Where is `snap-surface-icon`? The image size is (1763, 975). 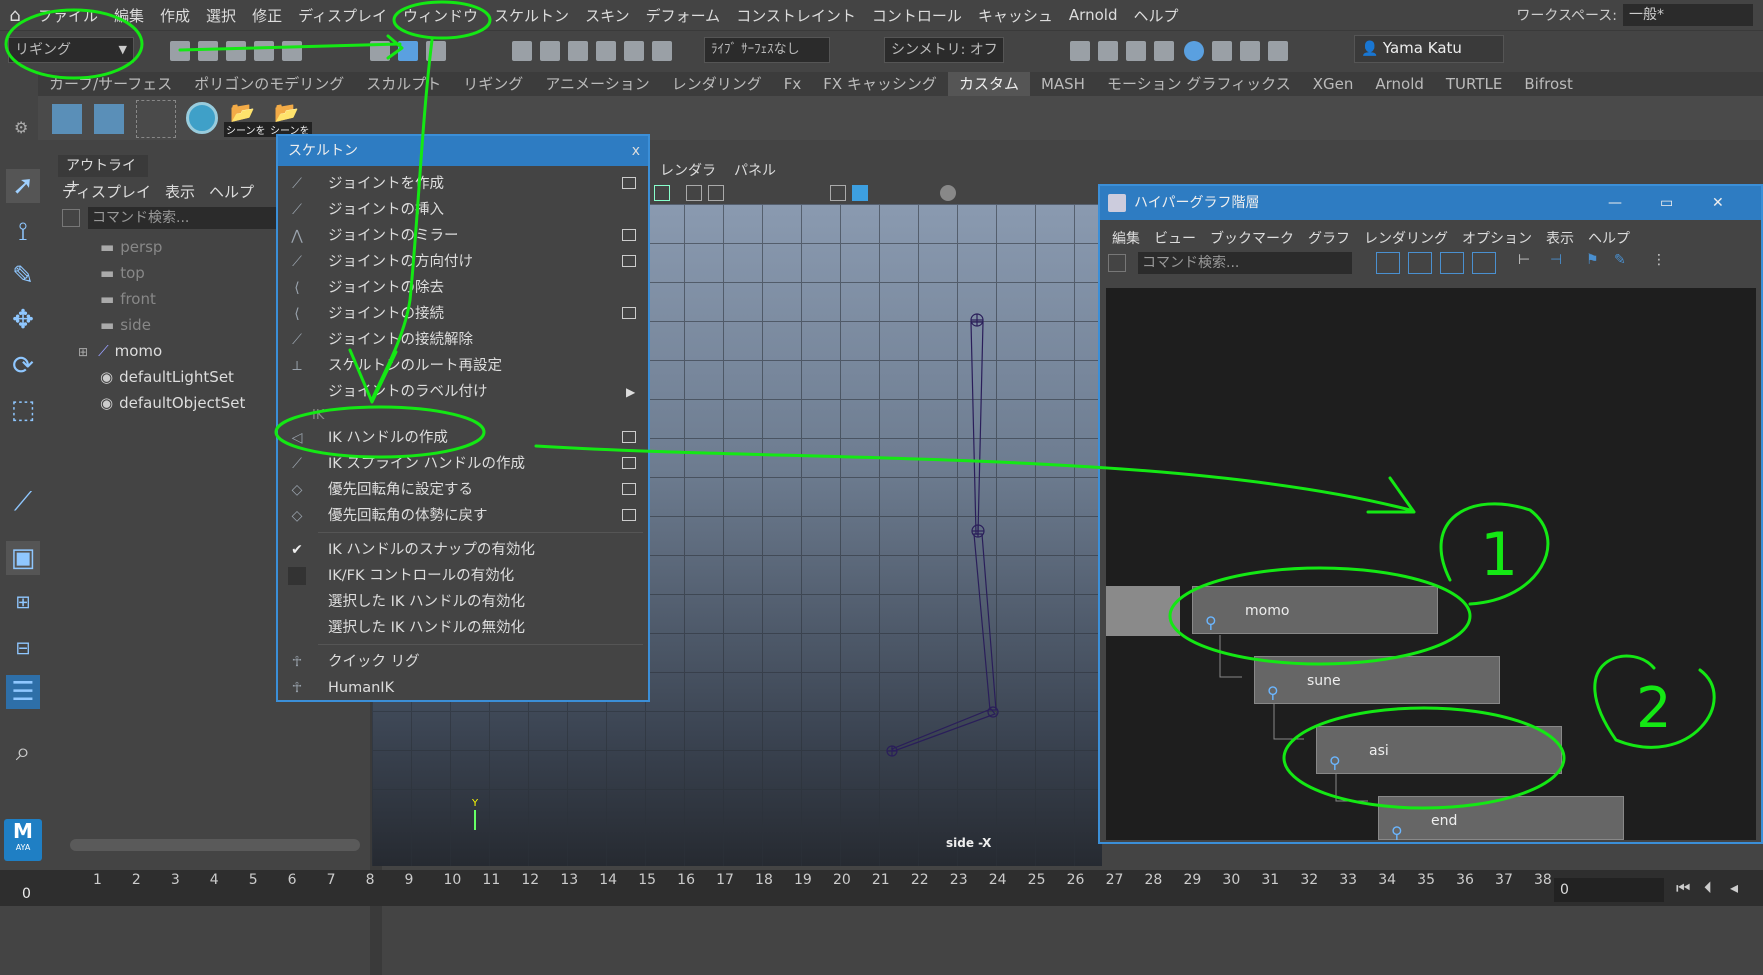 snap-surface-icon is located at coordinates (634, 51).